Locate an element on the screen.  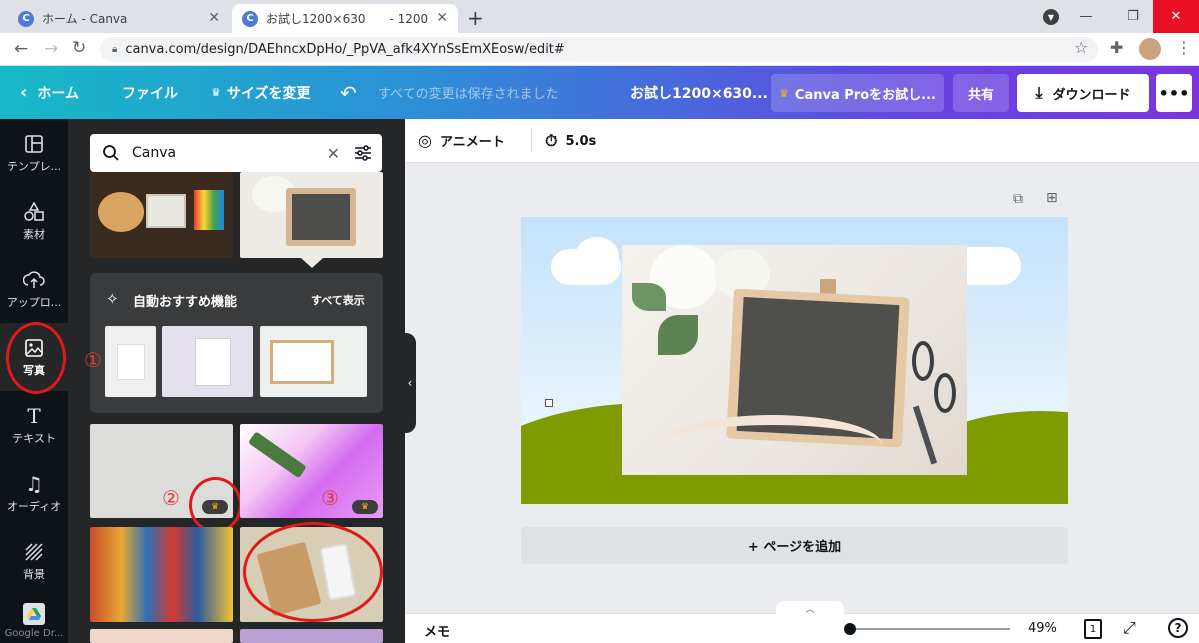
crown-icon: ♛ is located at coordinates (216, 92).